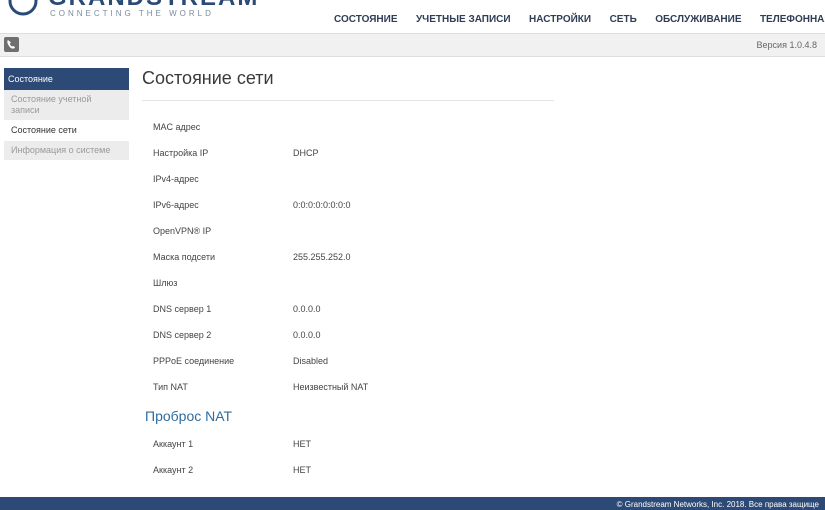 The width and height of the screenshot is (825, 510). I want to click on nav-accounts: УЧЕТНЫЕ ЗАПИСИ, so click(463, 19).